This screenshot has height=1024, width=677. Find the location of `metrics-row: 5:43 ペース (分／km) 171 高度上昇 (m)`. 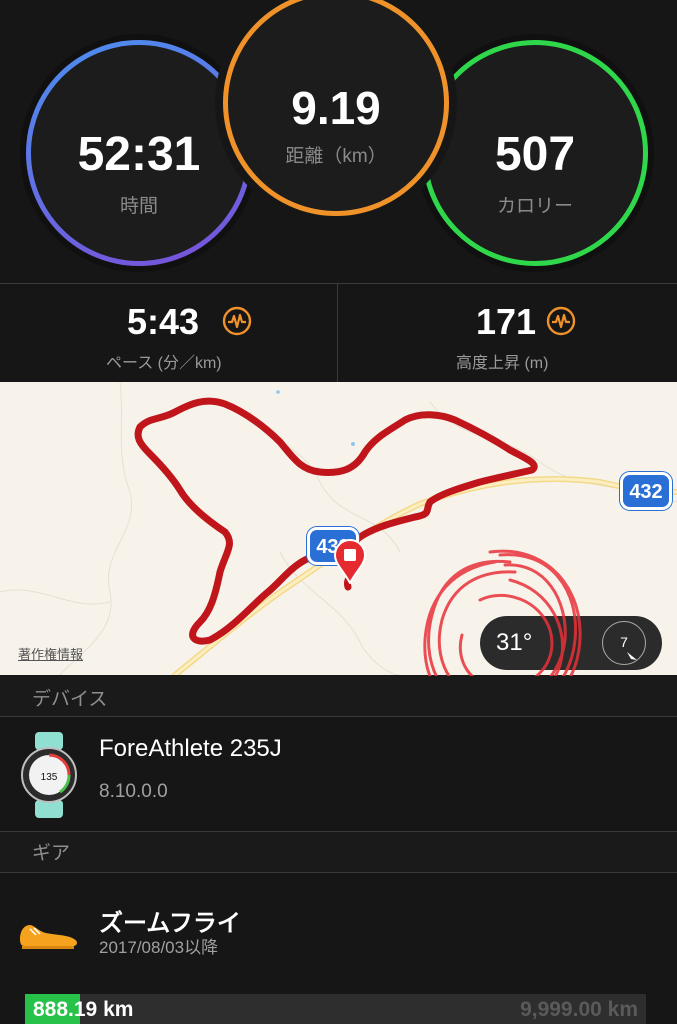

metrics-row: 5:43 ペース (分／km) 171 高度上昇 (m) is located at coordinates (338, 333).